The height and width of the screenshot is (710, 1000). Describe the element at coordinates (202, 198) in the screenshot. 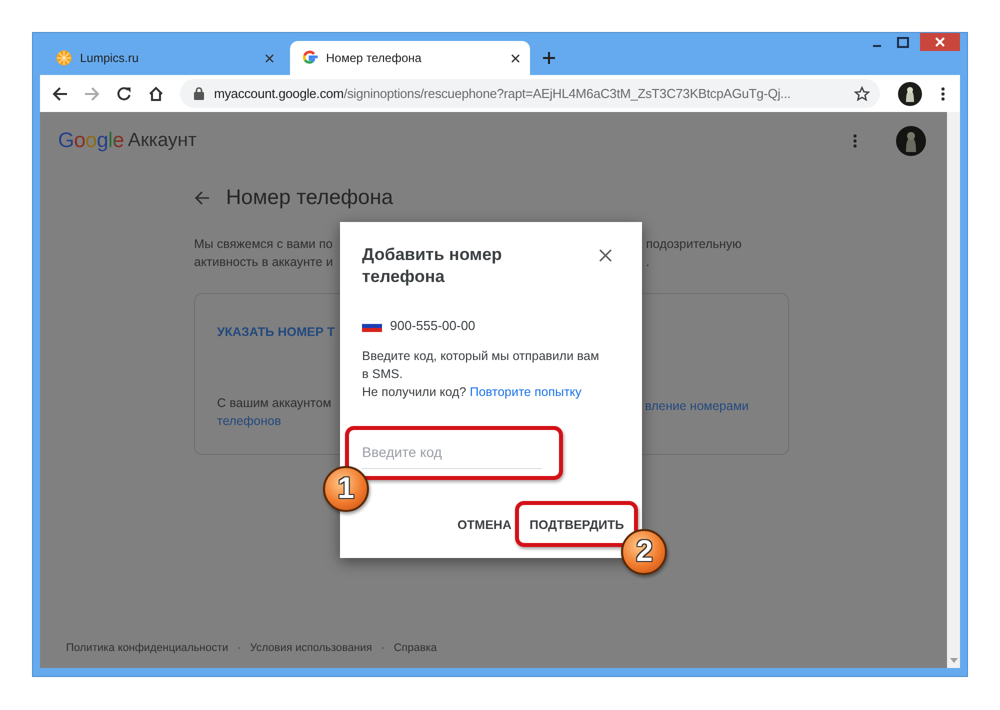

I see `back-arrow-icon` at that location.